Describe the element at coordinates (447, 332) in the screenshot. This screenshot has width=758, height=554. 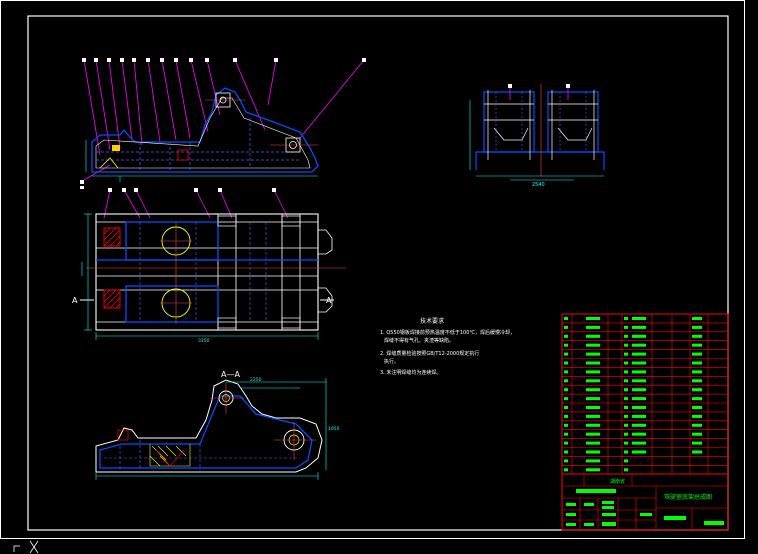
I see `notes-line-1: 1. Q550钢板焊接前预热温度不低于100℃，焊后缓慢冷却，` at that location.